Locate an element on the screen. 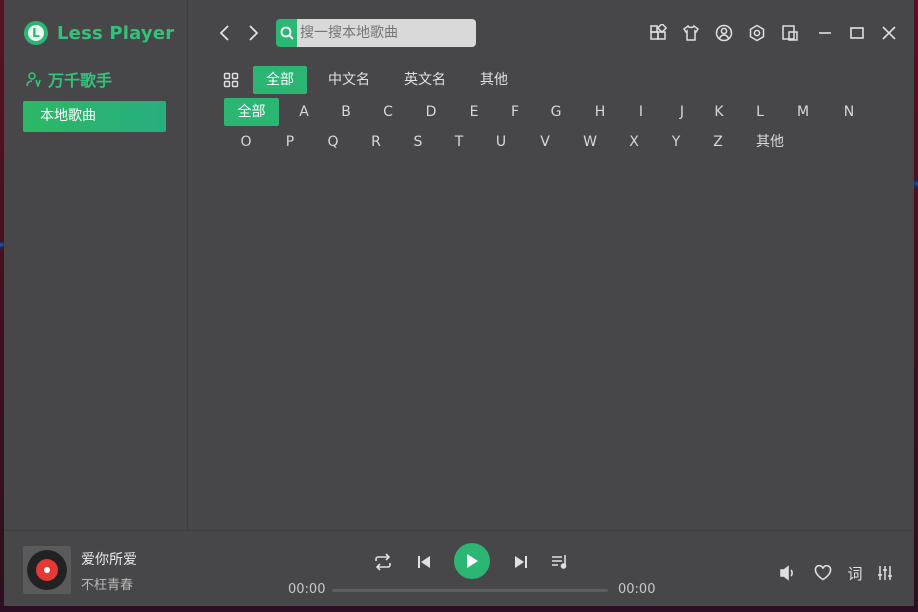  apps-button is located at coordinates (658, 33).